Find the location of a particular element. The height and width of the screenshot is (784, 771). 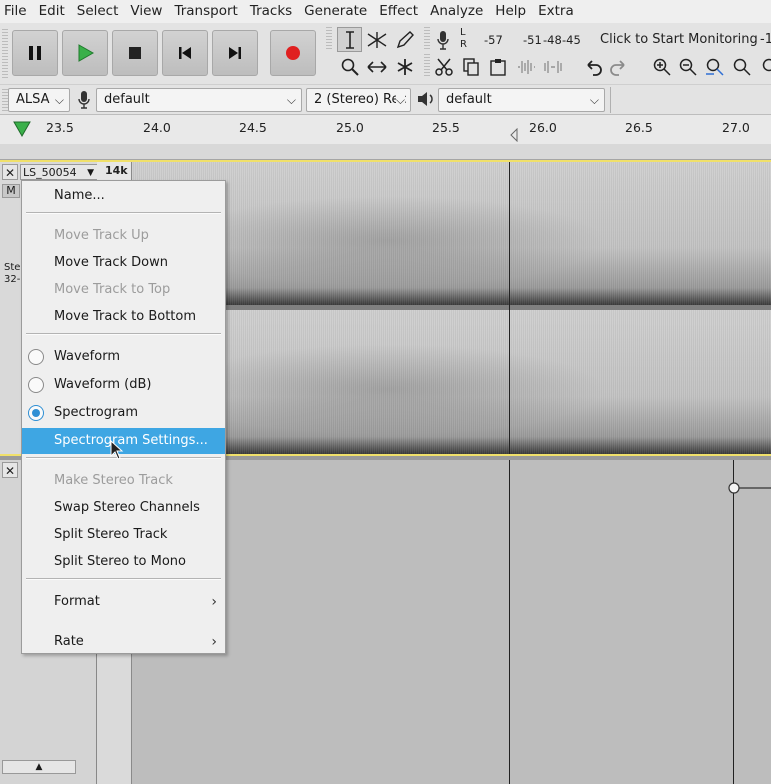

double-arrow-icon is located at coordinates (376, 66).